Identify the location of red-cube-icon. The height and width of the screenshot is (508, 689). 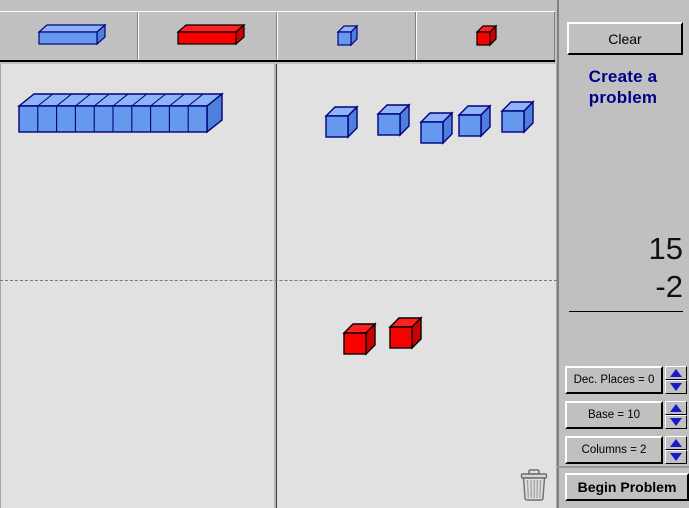
(486, 36).